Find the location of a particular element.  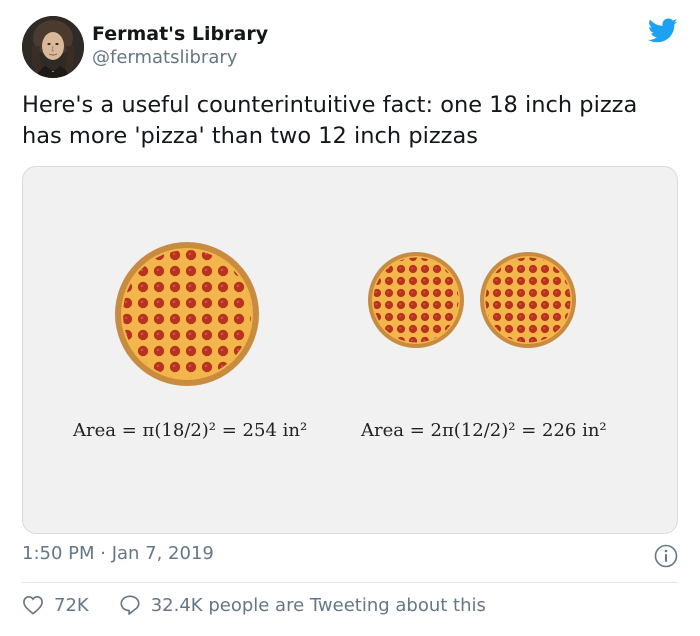

small-pizza-right is located at coordinates (528, 300).